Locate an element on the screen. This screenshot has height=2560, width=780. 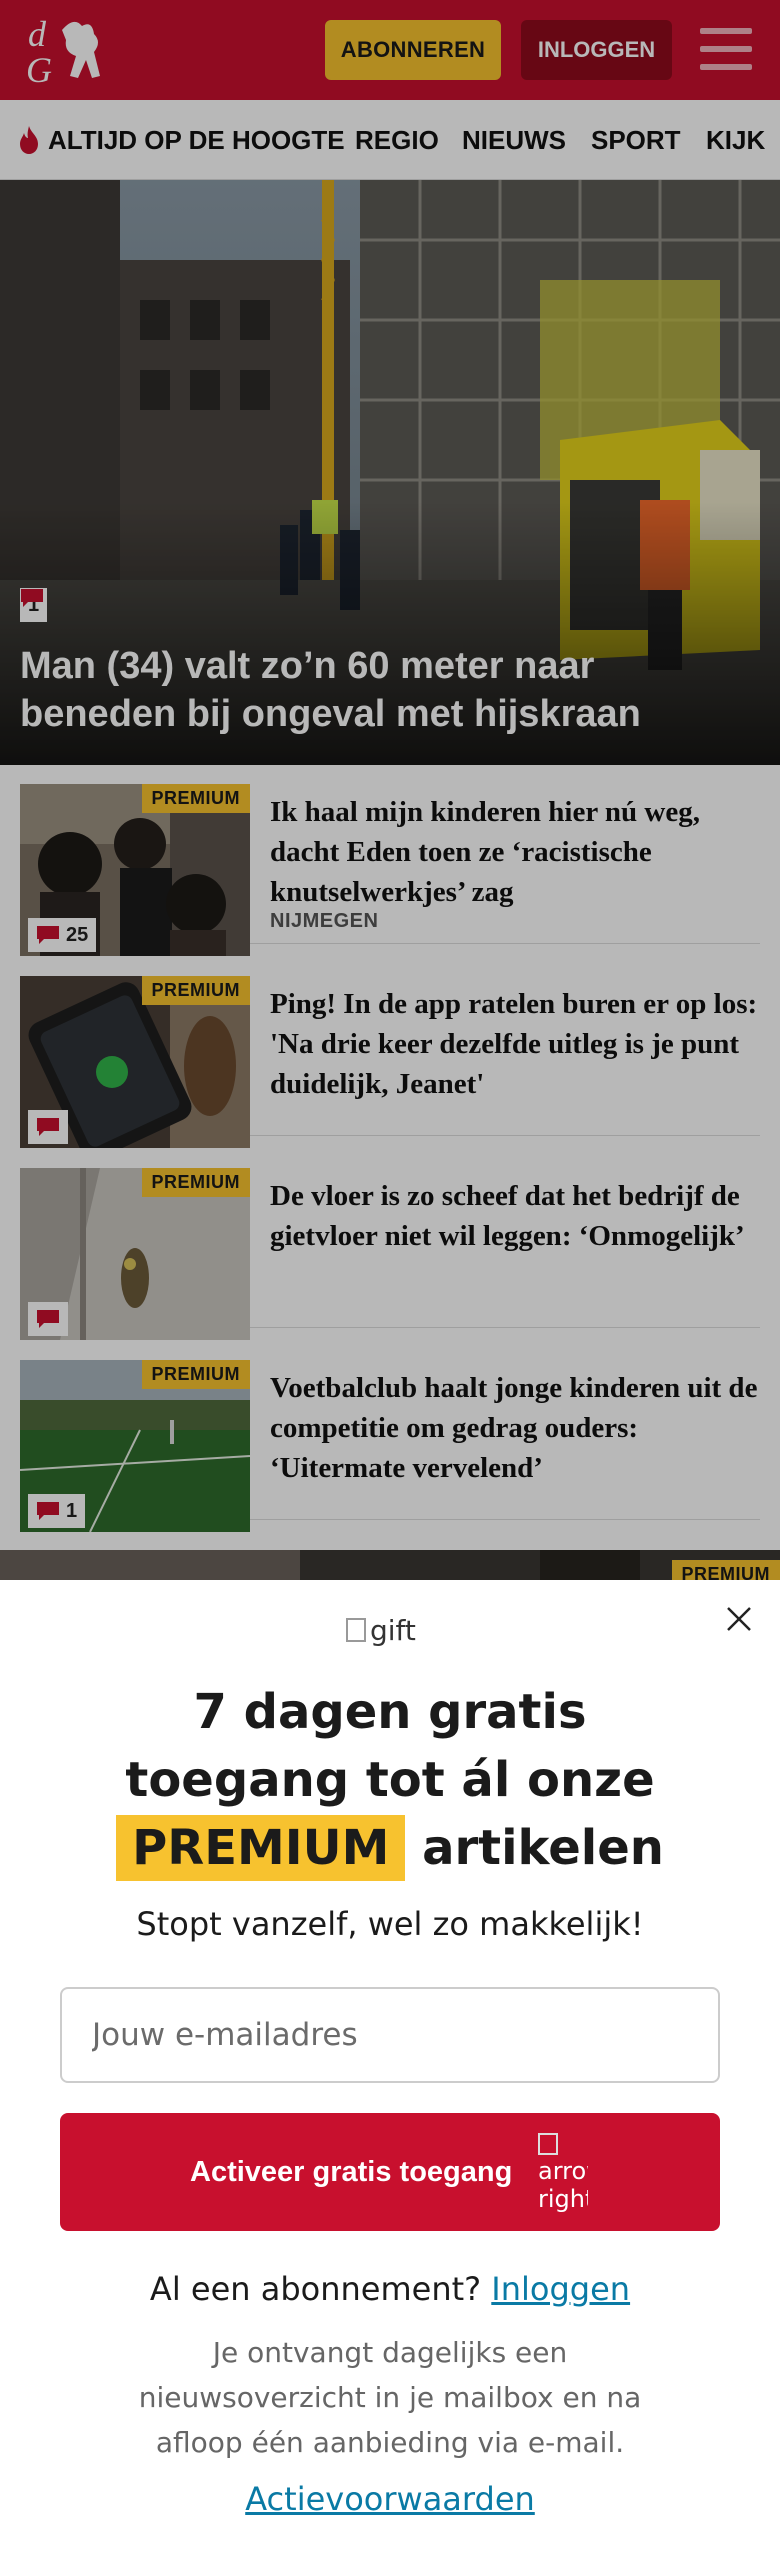
email-field is located at coordinates (390, 2035).